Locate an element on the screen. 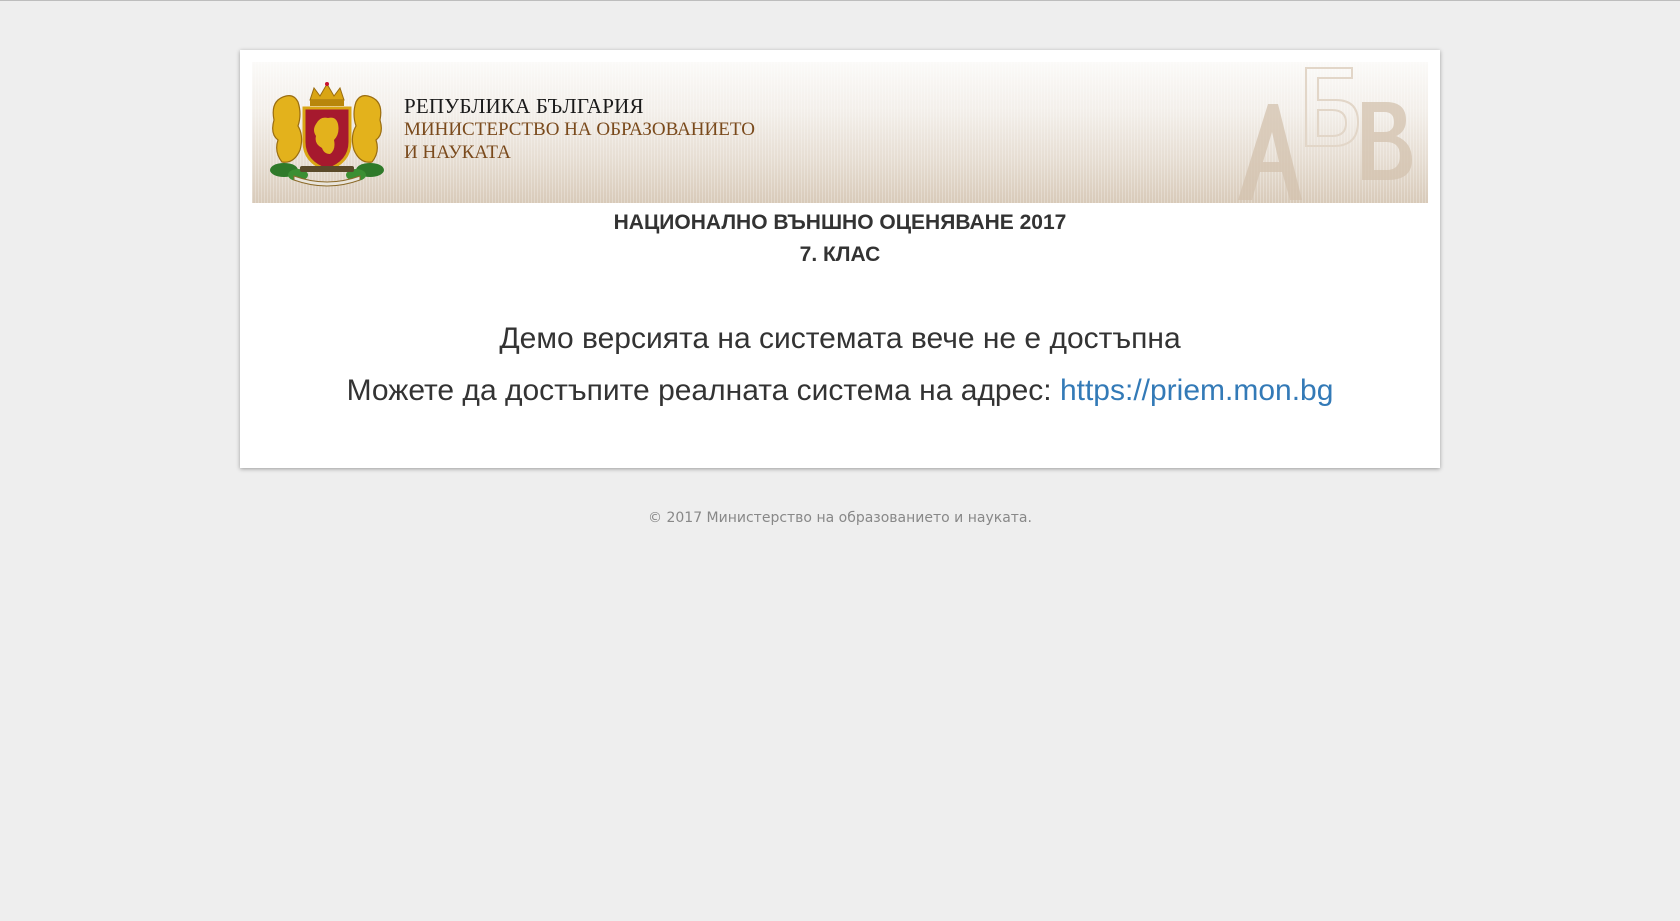 The image size is (1680, 921). ministry-name-line2: И НАУКАТА is located at coordinates (457, 152).